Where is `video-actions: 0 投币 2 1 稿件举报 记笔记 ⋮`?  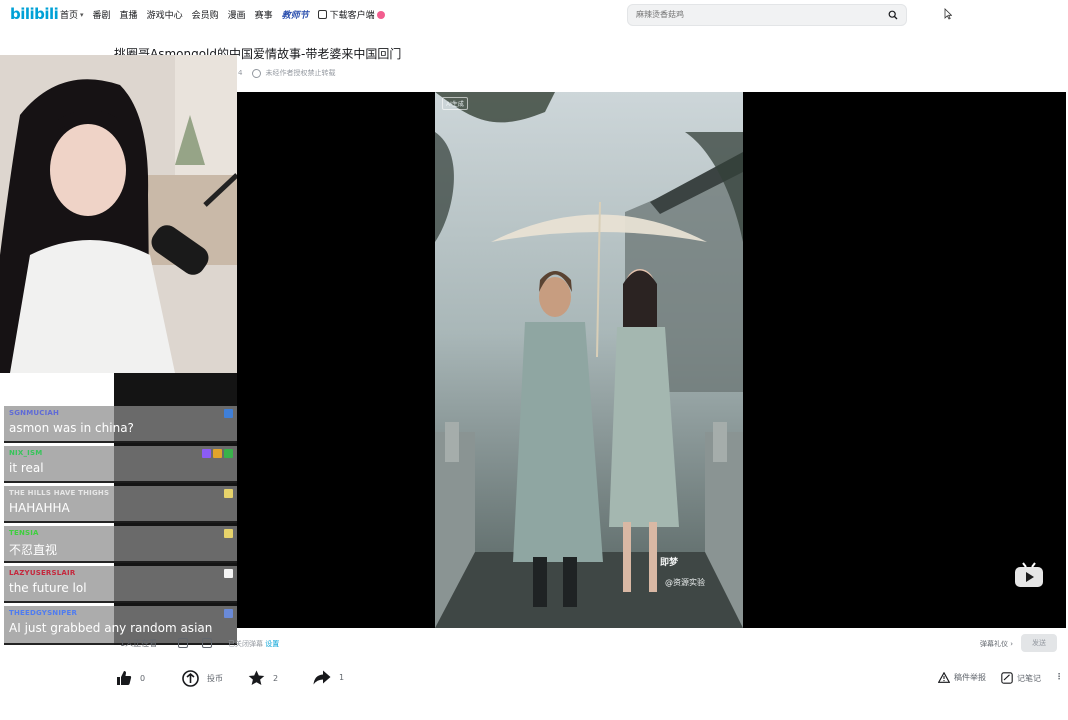
video-actions: 0 投币 2 1 稿件举报 记笔记 ⋮ is located at coordinates (589, 681).